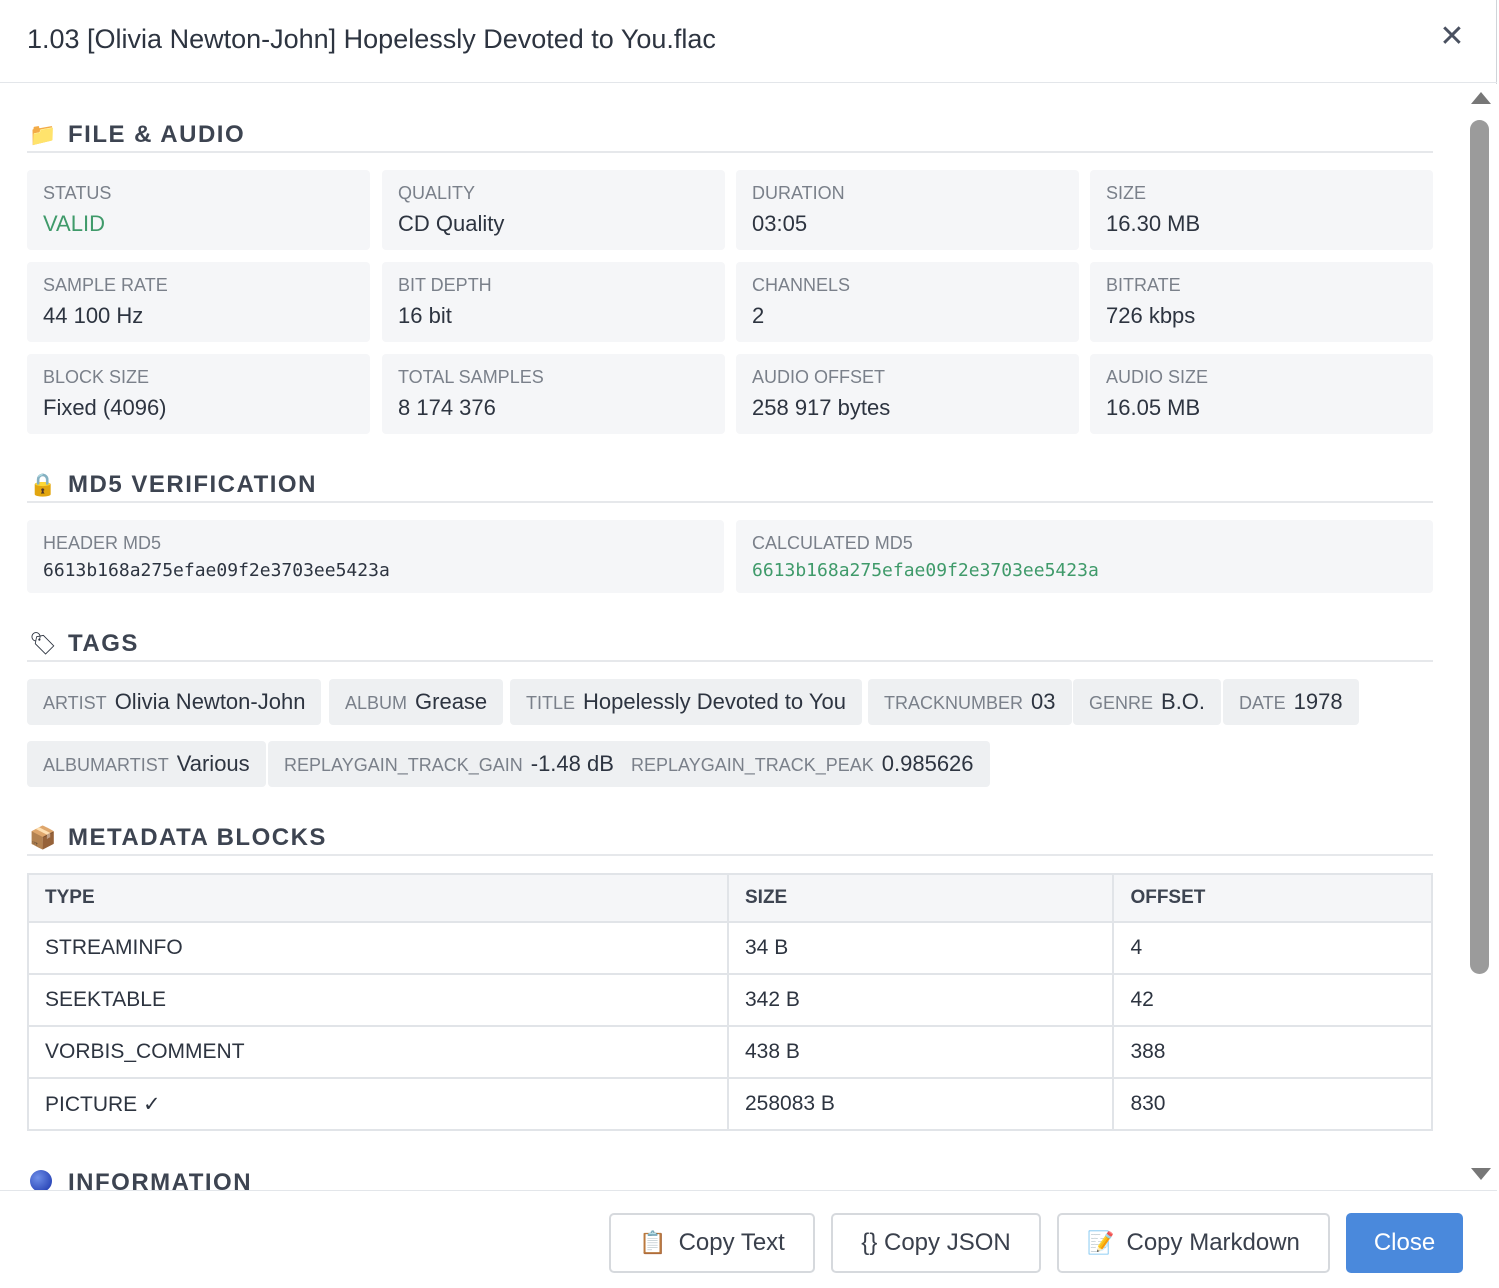 This screenshot has height=1288, width=1499. What do you see at coordinates (451, 701) in the screenshot?
I see `tag-value: Grease` at bounding box center [451, 701].